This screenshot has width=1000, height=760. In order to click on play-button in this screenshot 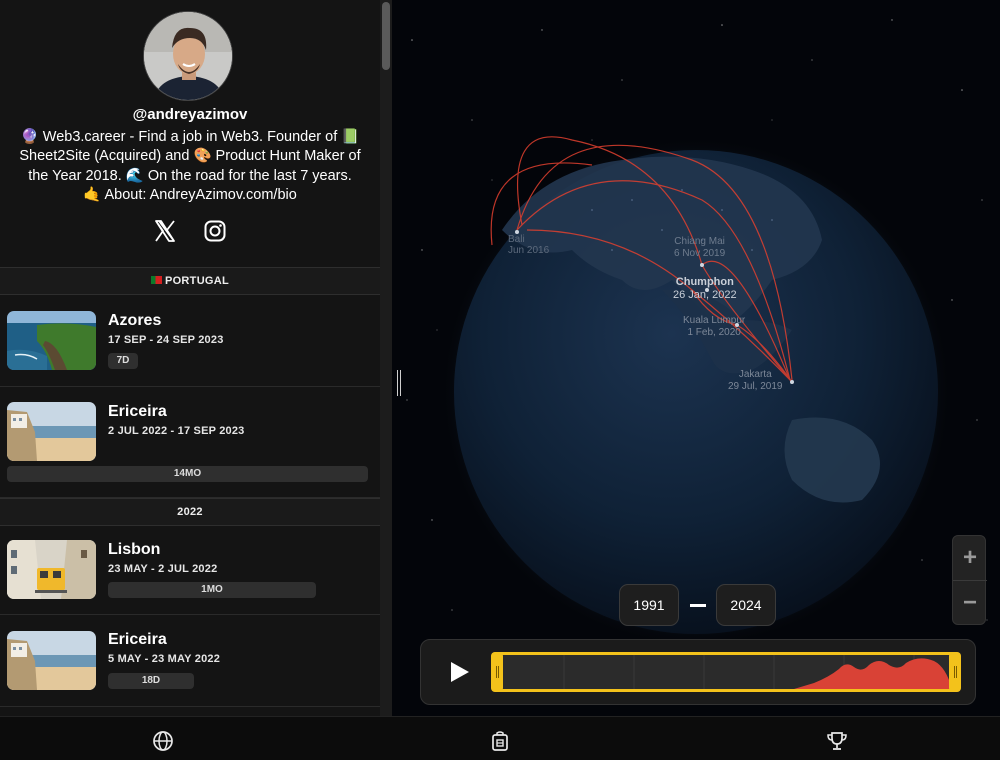, I will do `click(460, 672)`.